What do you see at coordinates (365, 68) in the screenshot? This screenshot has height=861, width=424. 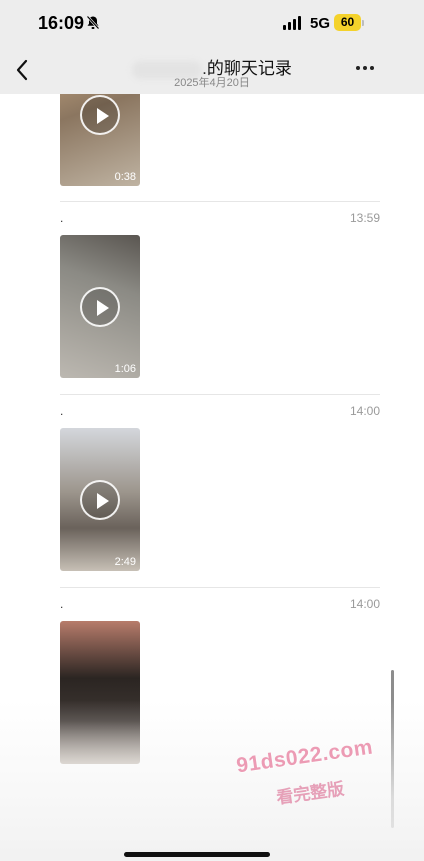 I see `more-options-button` at bounding box center [365, 68].